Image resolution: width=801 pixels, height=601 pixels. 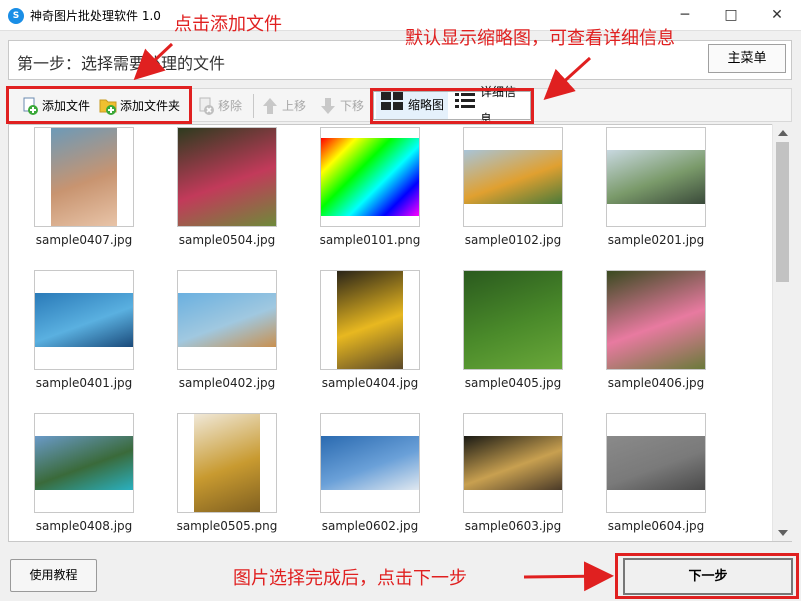 I want to click on thumbnail-item: sample0505.png, so click(x=217, y=477).